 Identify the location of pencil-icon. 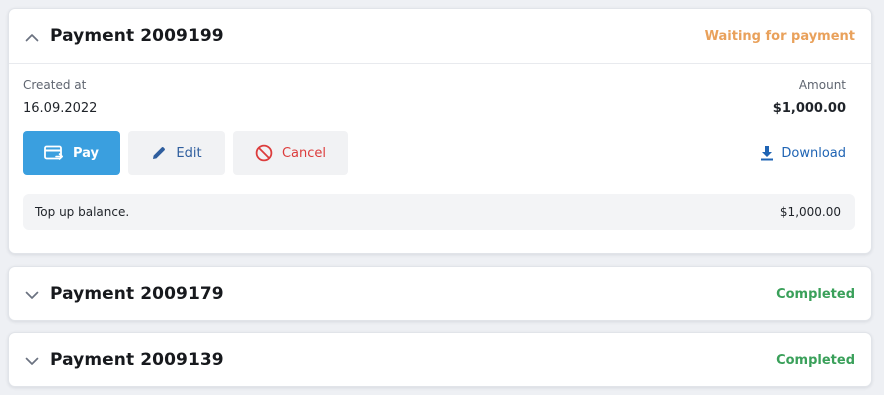
(159, 153).